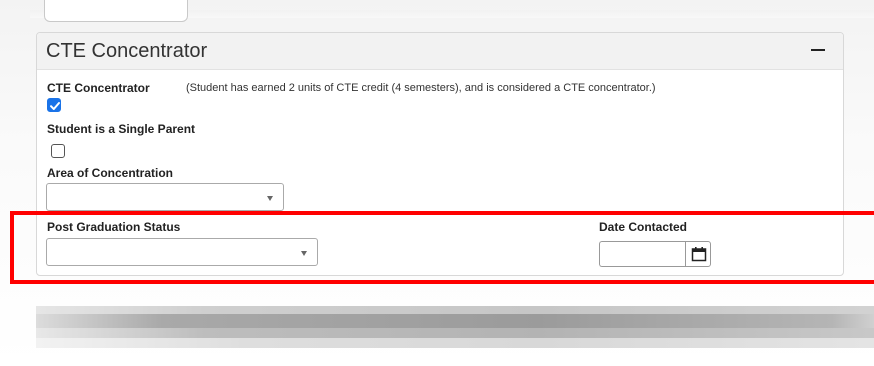 The height and width of the screenshot is (366, 874). I want to click on chevron-down-icon, so click(270, 198).